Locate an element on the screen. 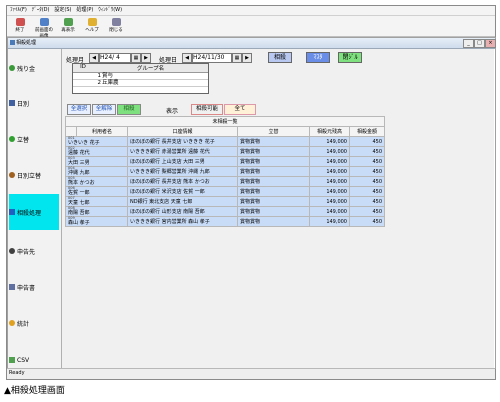 This screenshot has width=500, height=402. master-button: ﾏｽﾀ is located at coordinates (318, 57).